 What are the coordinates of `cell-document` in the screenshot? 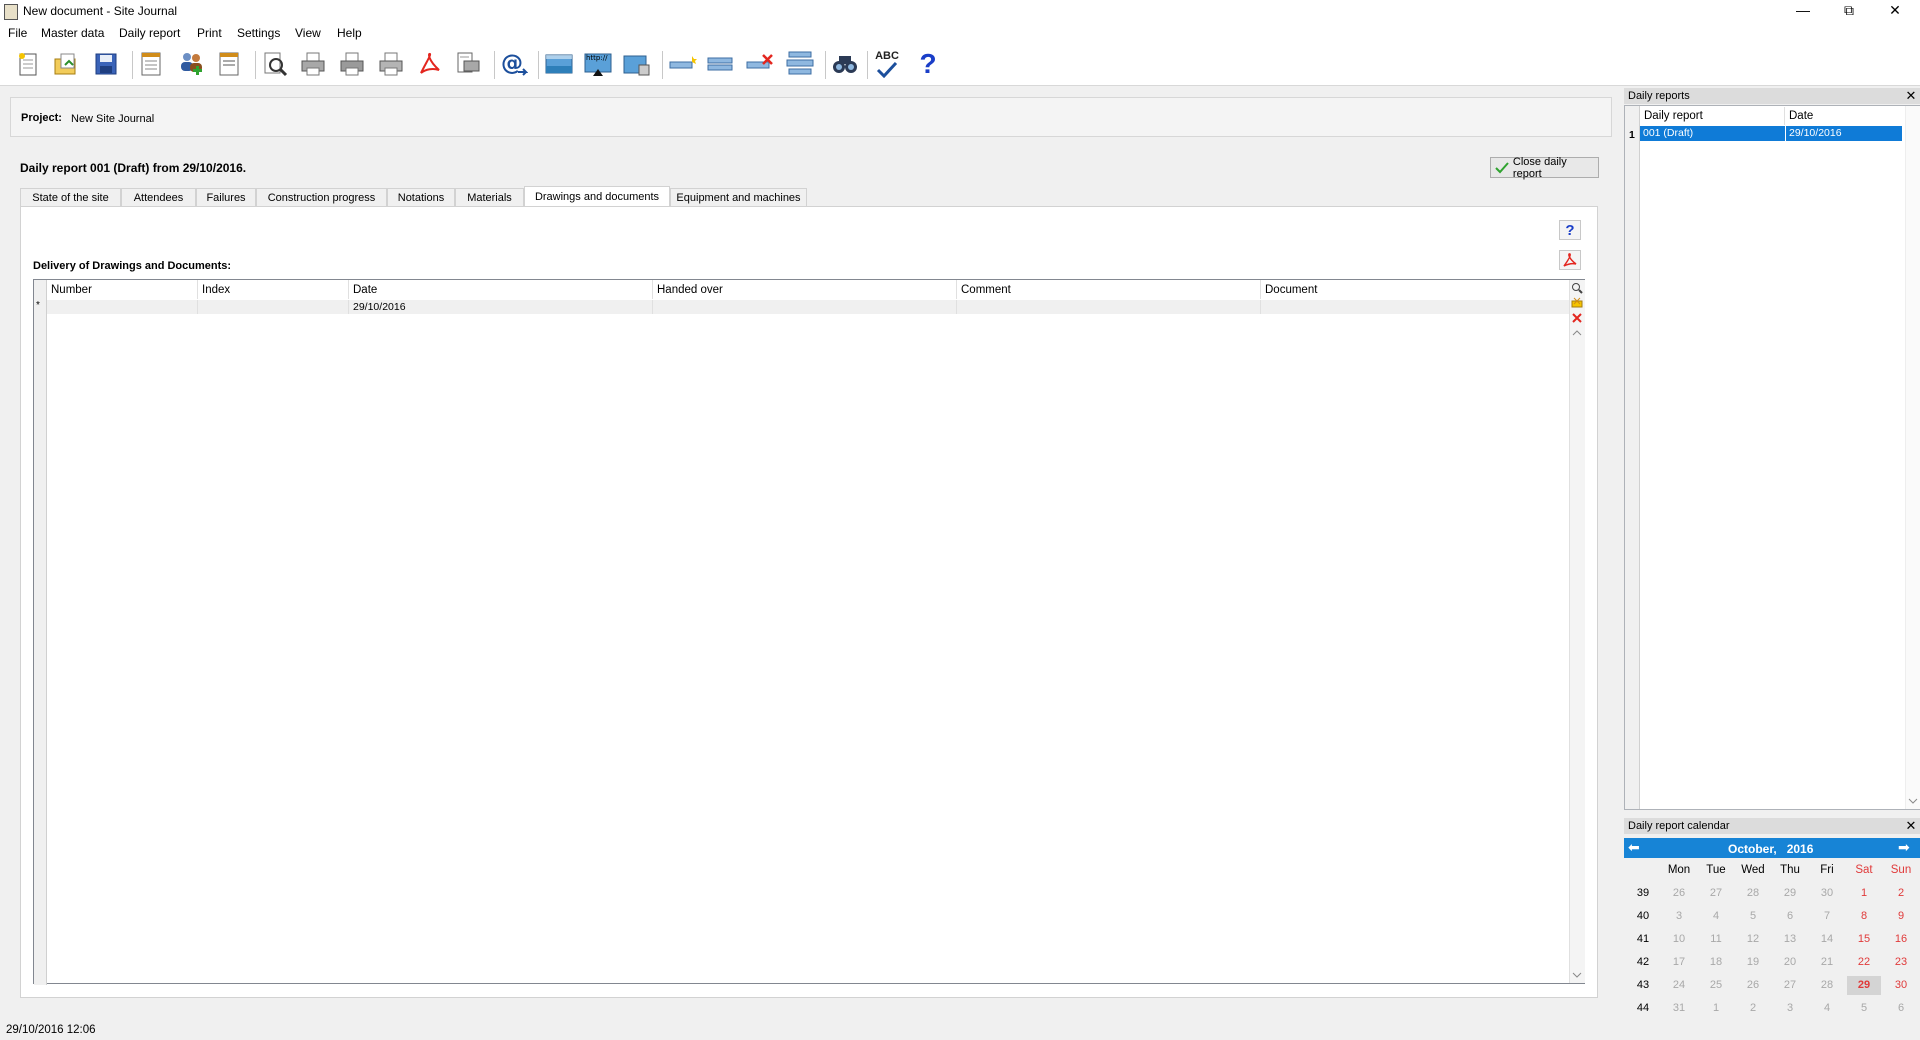 It's located at (1415, 307).